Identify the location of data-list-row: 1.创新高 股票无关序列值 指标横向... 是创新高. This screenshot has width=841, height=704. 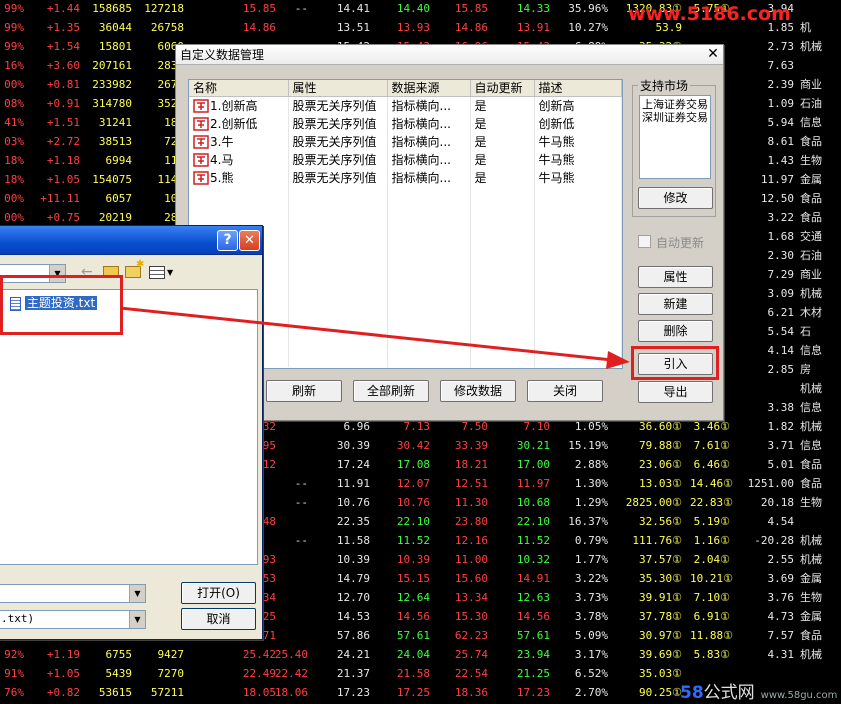
(405, 105).